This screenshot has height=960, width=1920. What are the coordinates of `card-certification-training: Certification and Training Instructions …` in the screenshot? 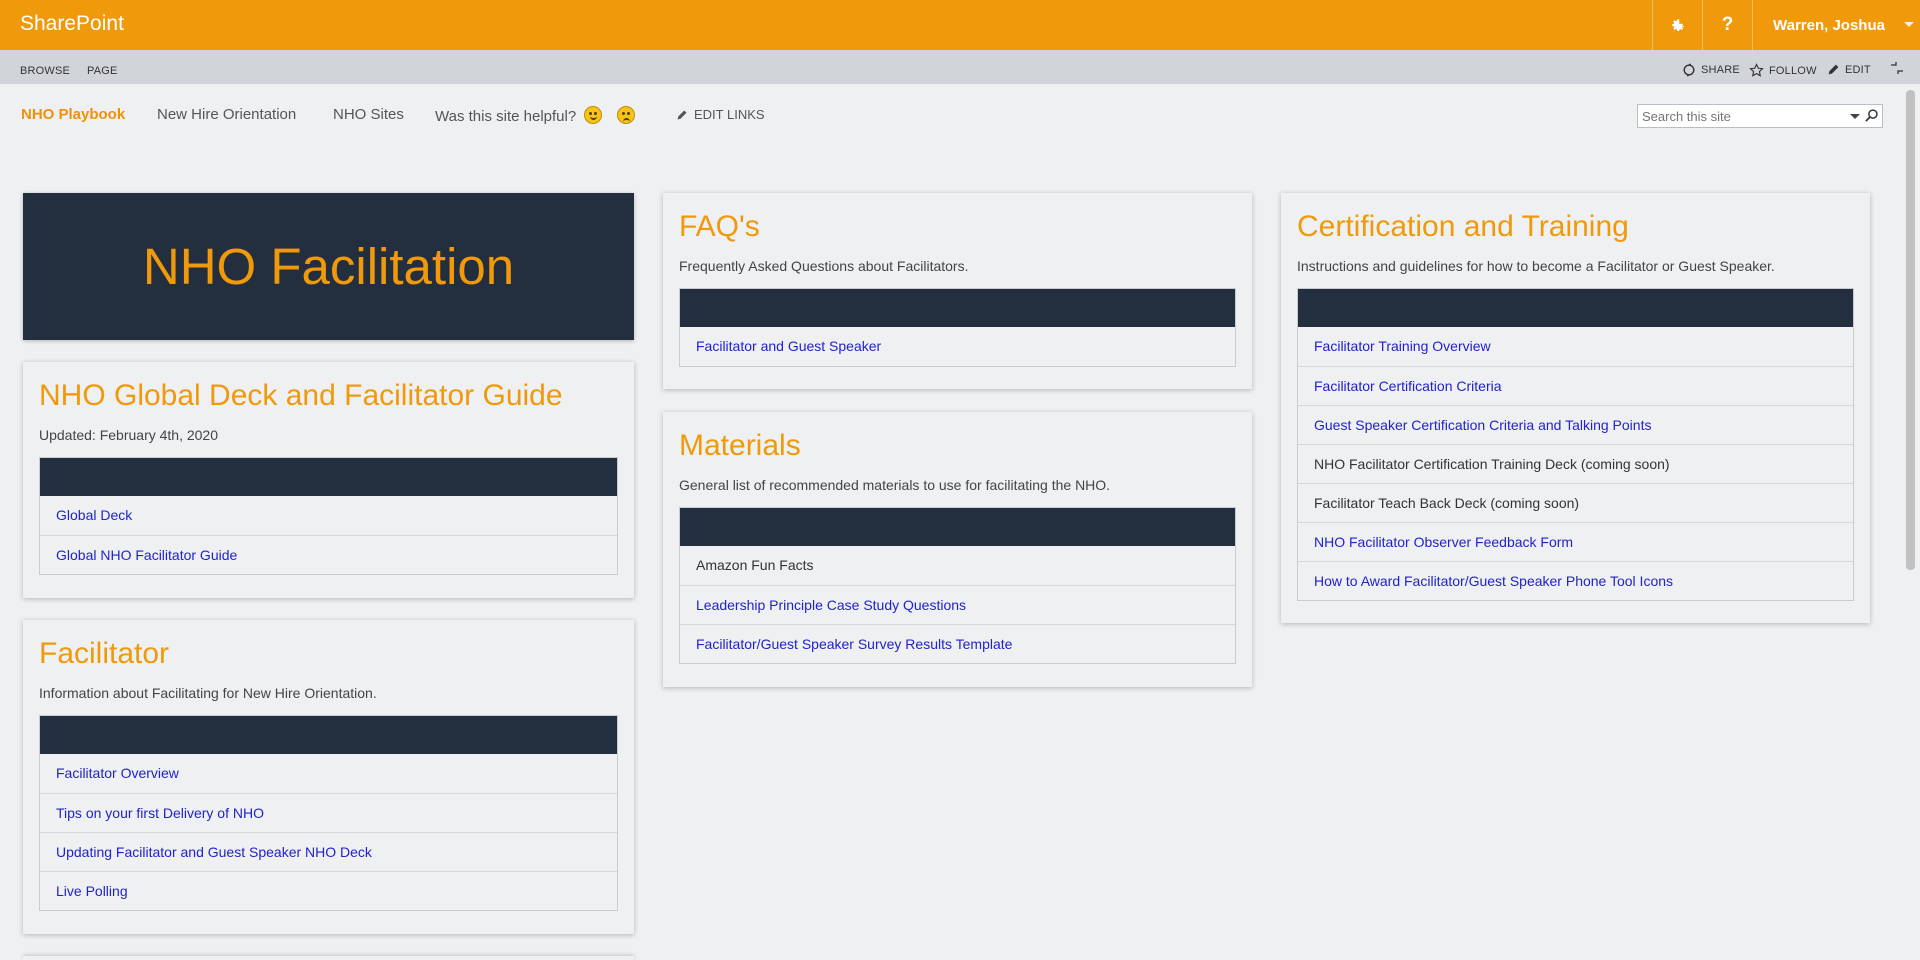 It's located at (1575, 408).